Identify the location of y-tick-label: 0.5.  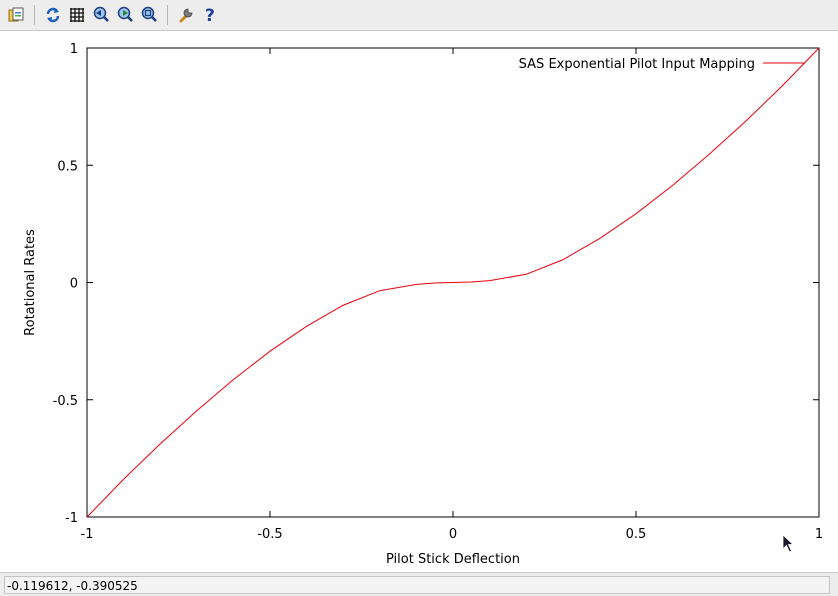
(67, 166).